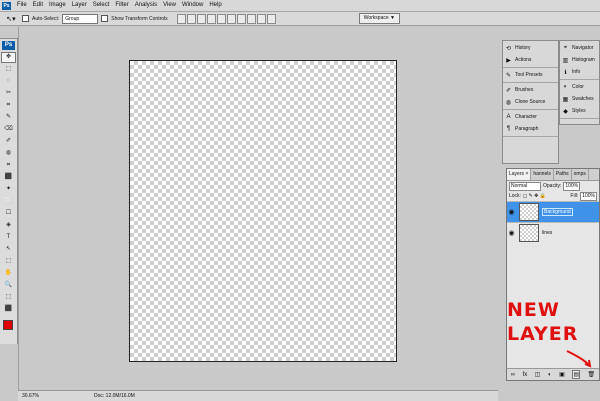  What do you see at coordinates (8, 81) in the screenshot?
I see `lasso-tool-icon: ◌` at bounding box center [8, 81].